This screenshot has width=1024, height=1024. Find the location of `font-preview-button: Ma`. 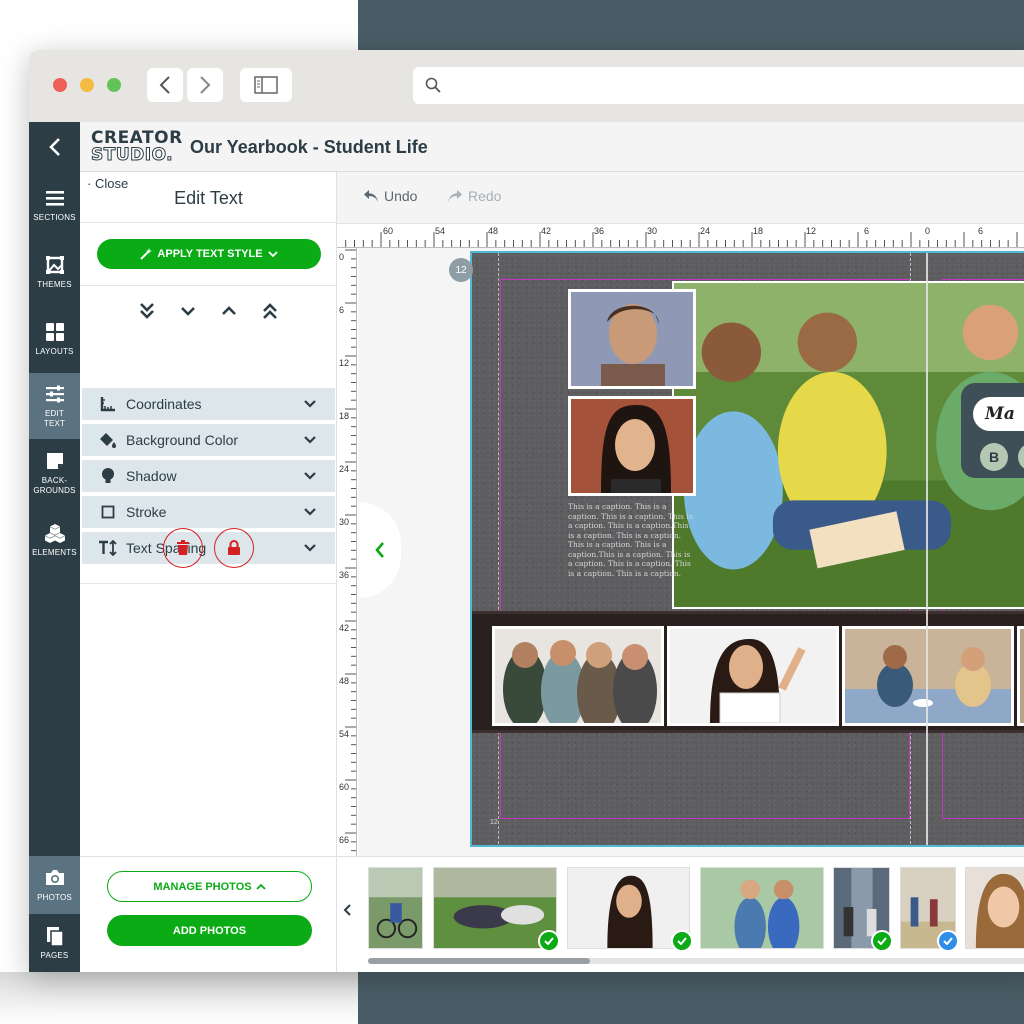

font-preview-button: Ma is located at coordinates (998, 414).